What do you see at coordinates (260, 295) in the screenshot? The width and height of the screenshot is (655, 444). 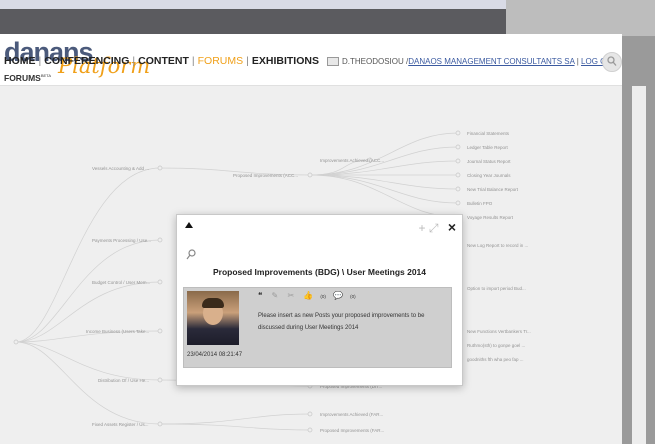 I see `reply-icon: ❝` at bounding box center [260, 295].